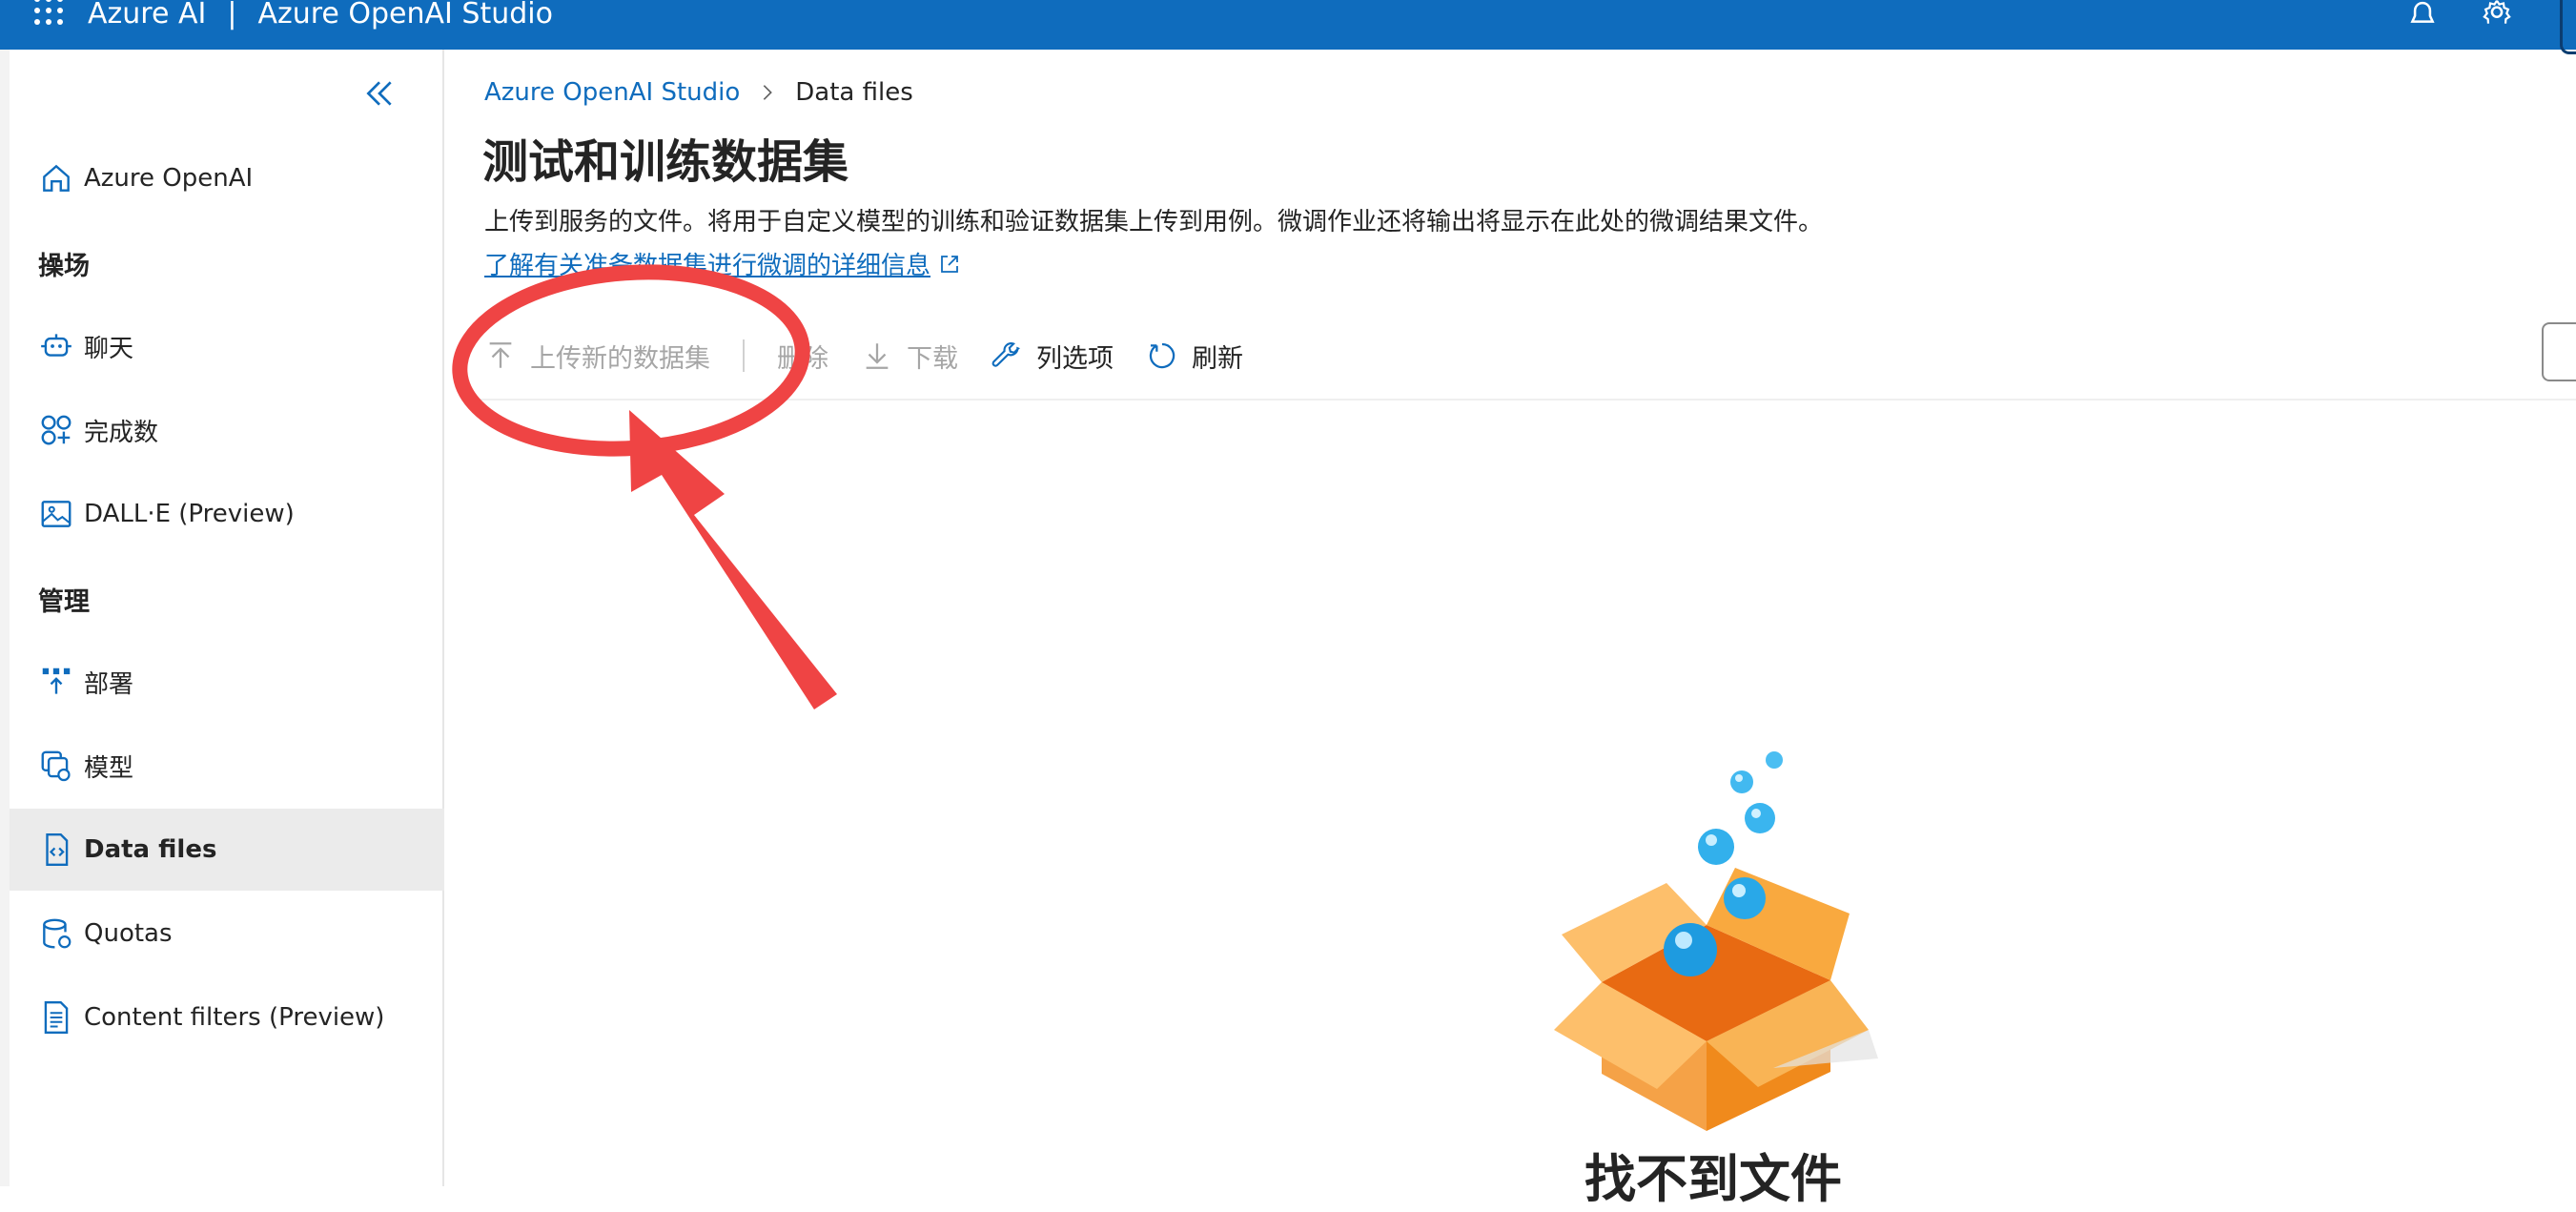 This screenshot has height=1212, width=2576. I want to click on external-link-icon, so click(949, 264).